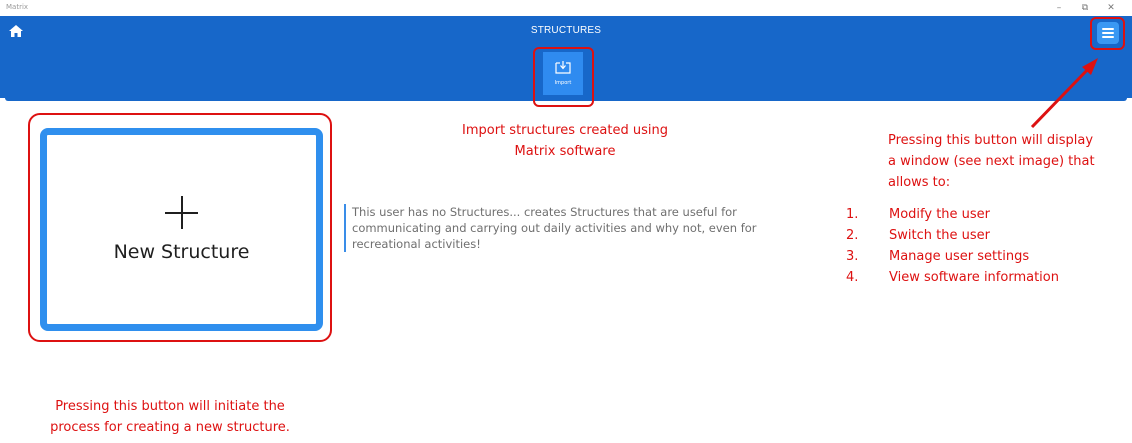  Describe the element at coordinates (938, 256) in the screenshot. I see `list-item: 3. Manage user settings` at that location.